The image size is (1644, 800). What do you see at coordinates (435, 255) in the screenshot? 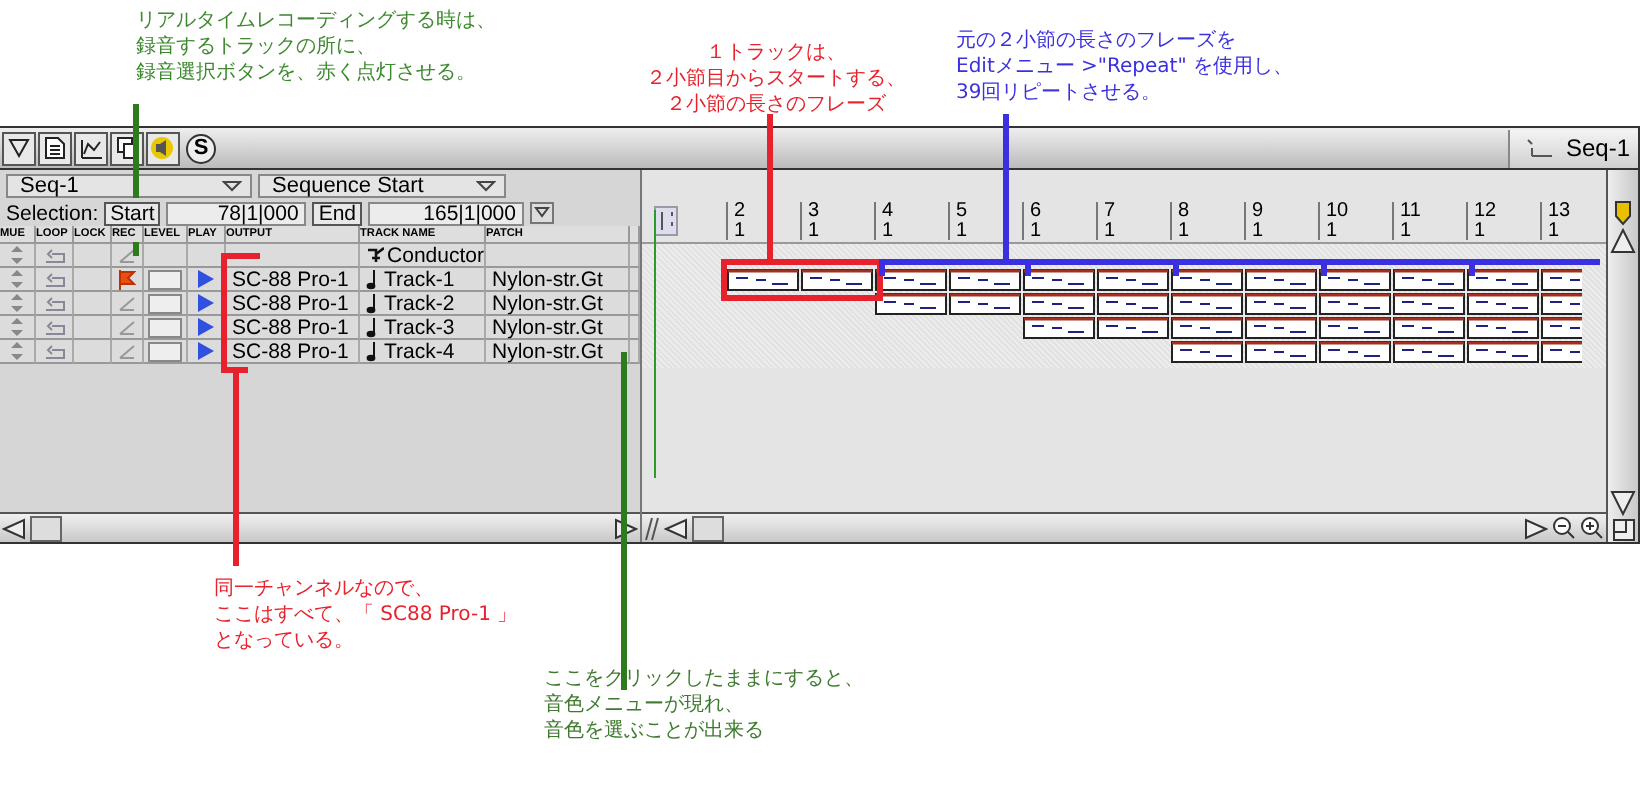
I see `track-name: Conductor` at bounding box center [435, 255].